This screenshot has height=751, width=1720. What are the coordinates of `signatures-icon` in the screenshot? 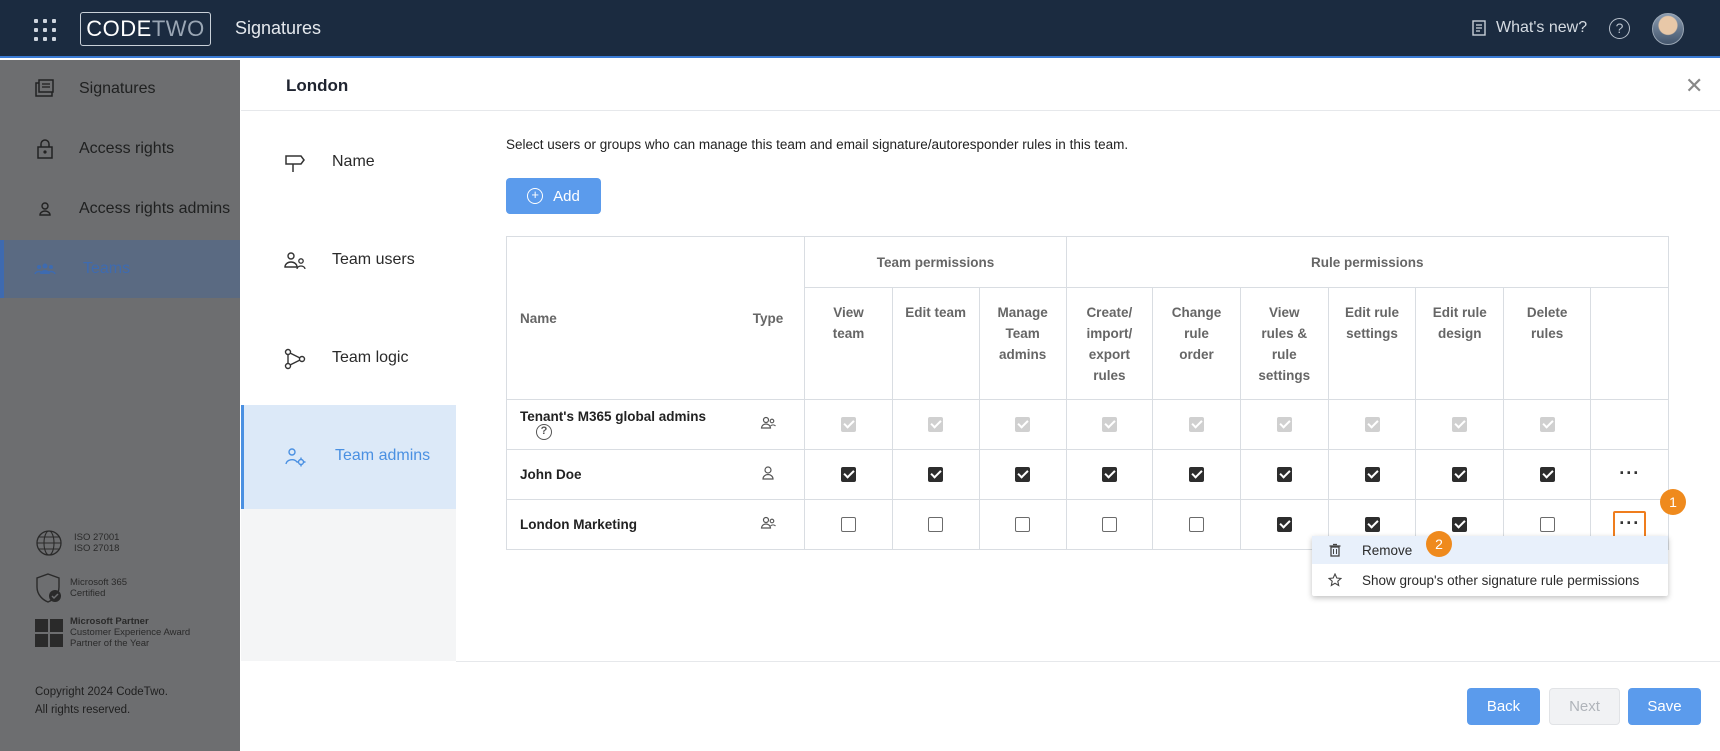 It's located at (44, 88).